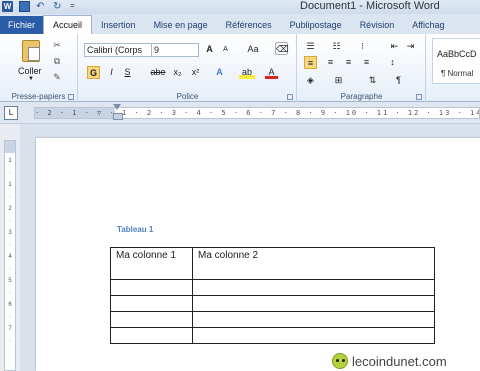 Image resolution: width=480 pixels, height=371 pixels. Describe the element at coordinates (57, 61) in the screenshot. I see `copy-icon: ⧉` at that location.